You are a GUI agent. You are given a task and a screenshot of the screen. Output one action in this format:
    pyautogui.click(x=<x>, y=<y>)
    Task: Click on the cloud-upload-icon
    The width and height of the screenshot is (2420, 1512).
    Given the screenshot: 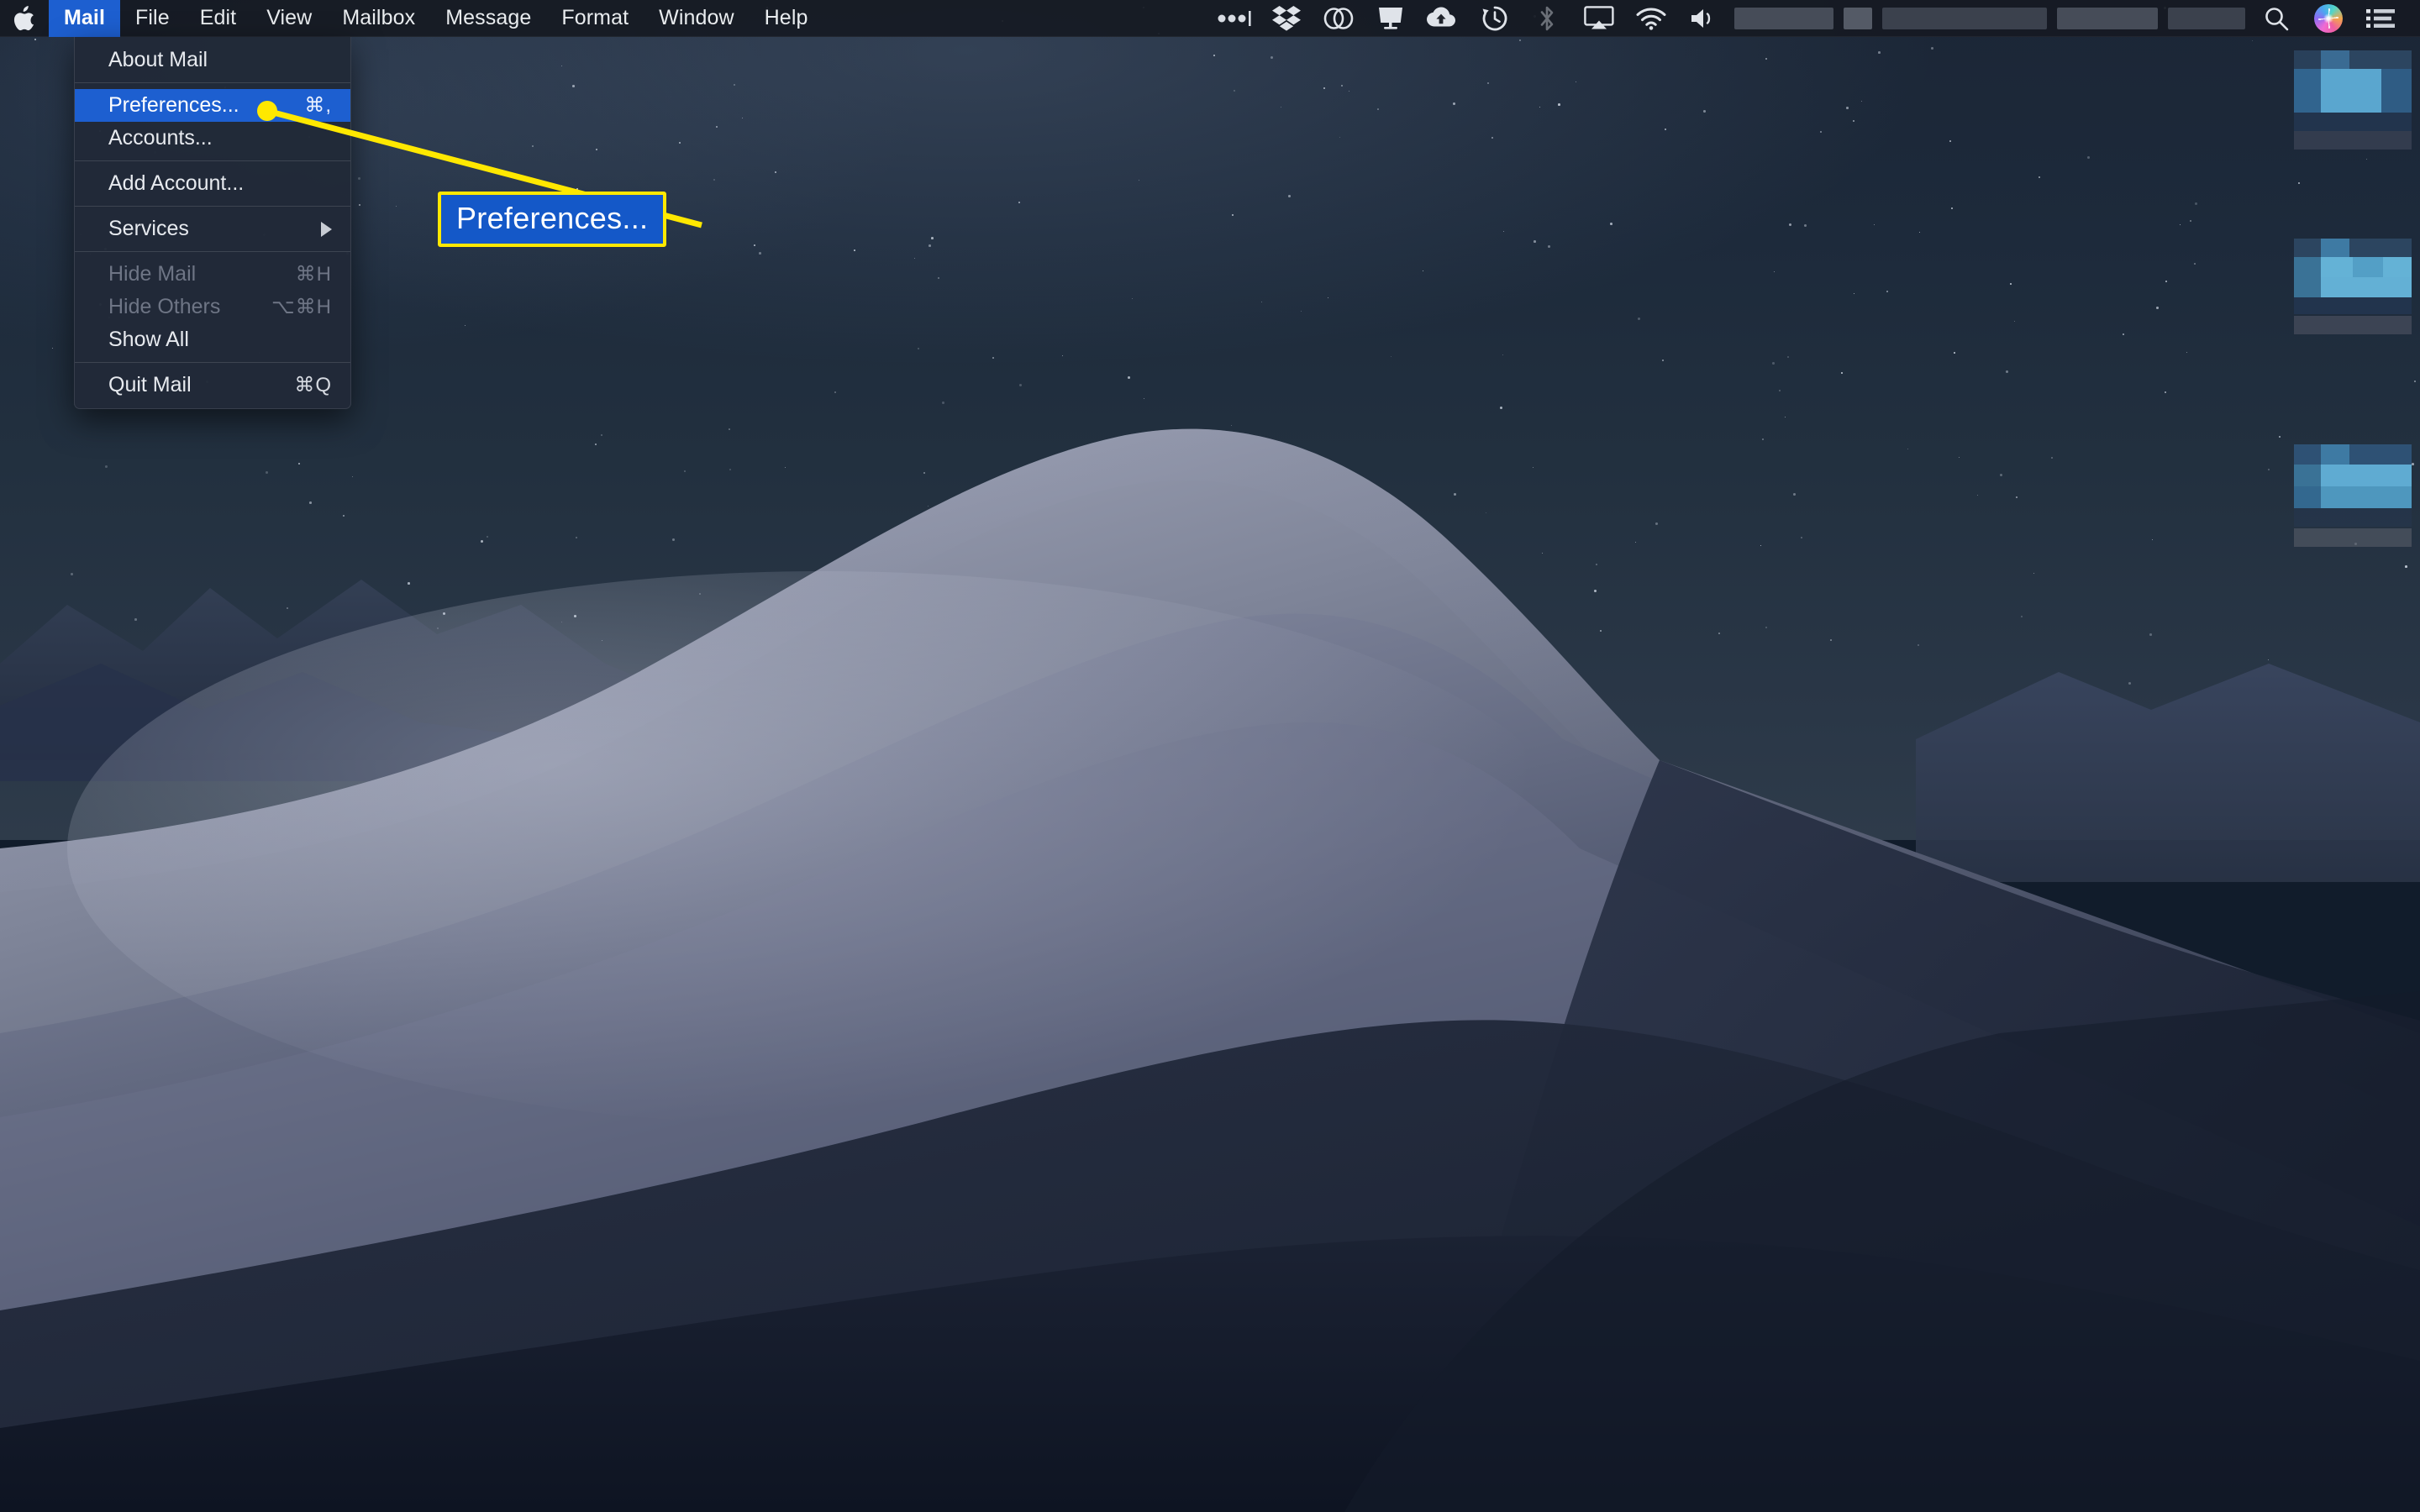 What is the action you would take?
    pyautogui.click(x=1443, y=18)
    